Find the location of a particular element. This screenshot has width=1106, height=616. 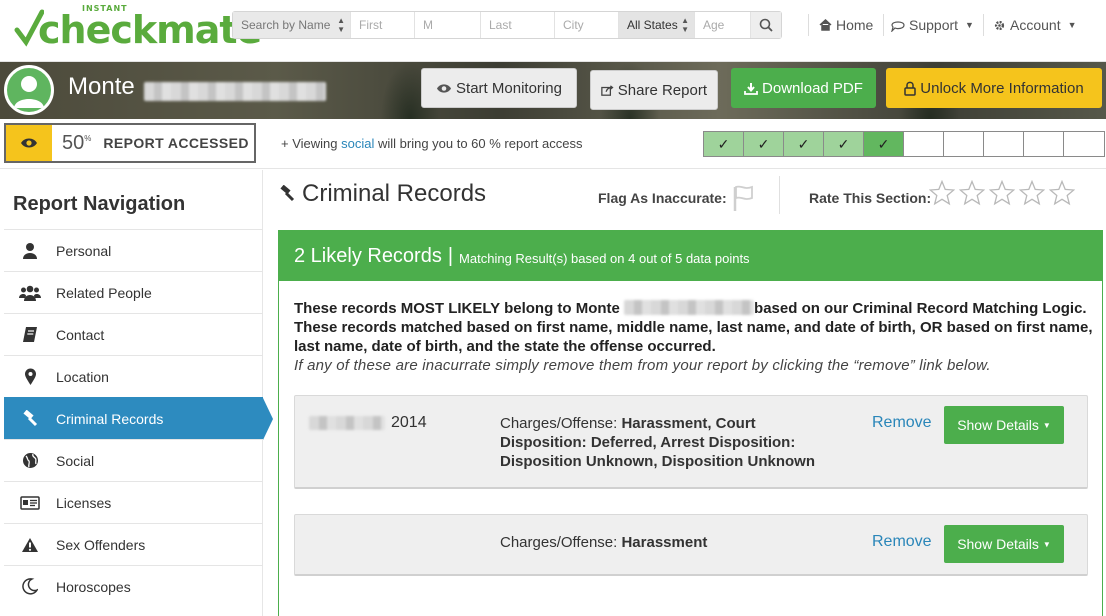

report-accessed-badge: 50% REPORT ACCESSED is located at coordinates (130, 143).